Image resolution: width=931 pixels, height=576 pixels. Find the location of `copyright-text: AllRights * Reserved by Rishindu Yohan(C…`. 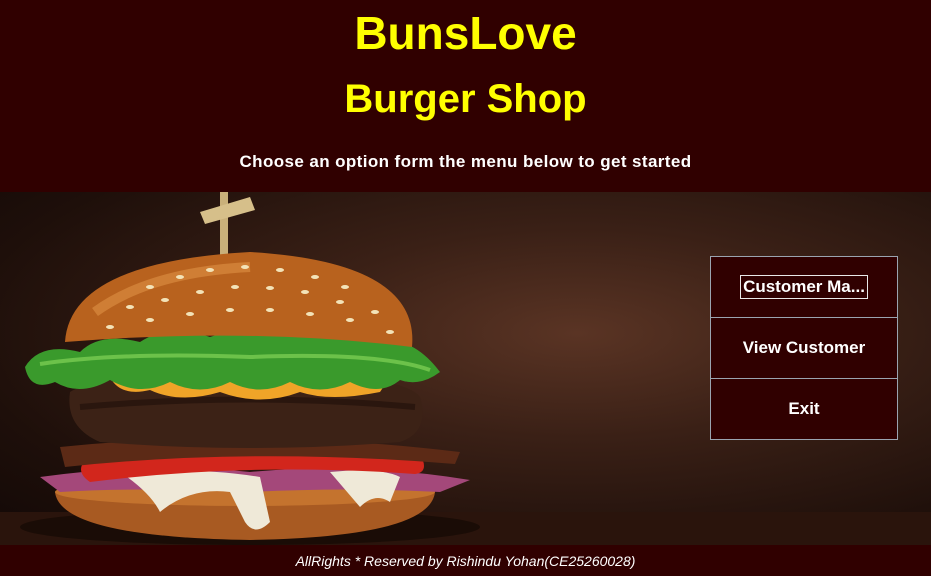

copyright-text: AllRights * Reserved by Rishindu Yohan(C… is located at coordinates (465, 561).